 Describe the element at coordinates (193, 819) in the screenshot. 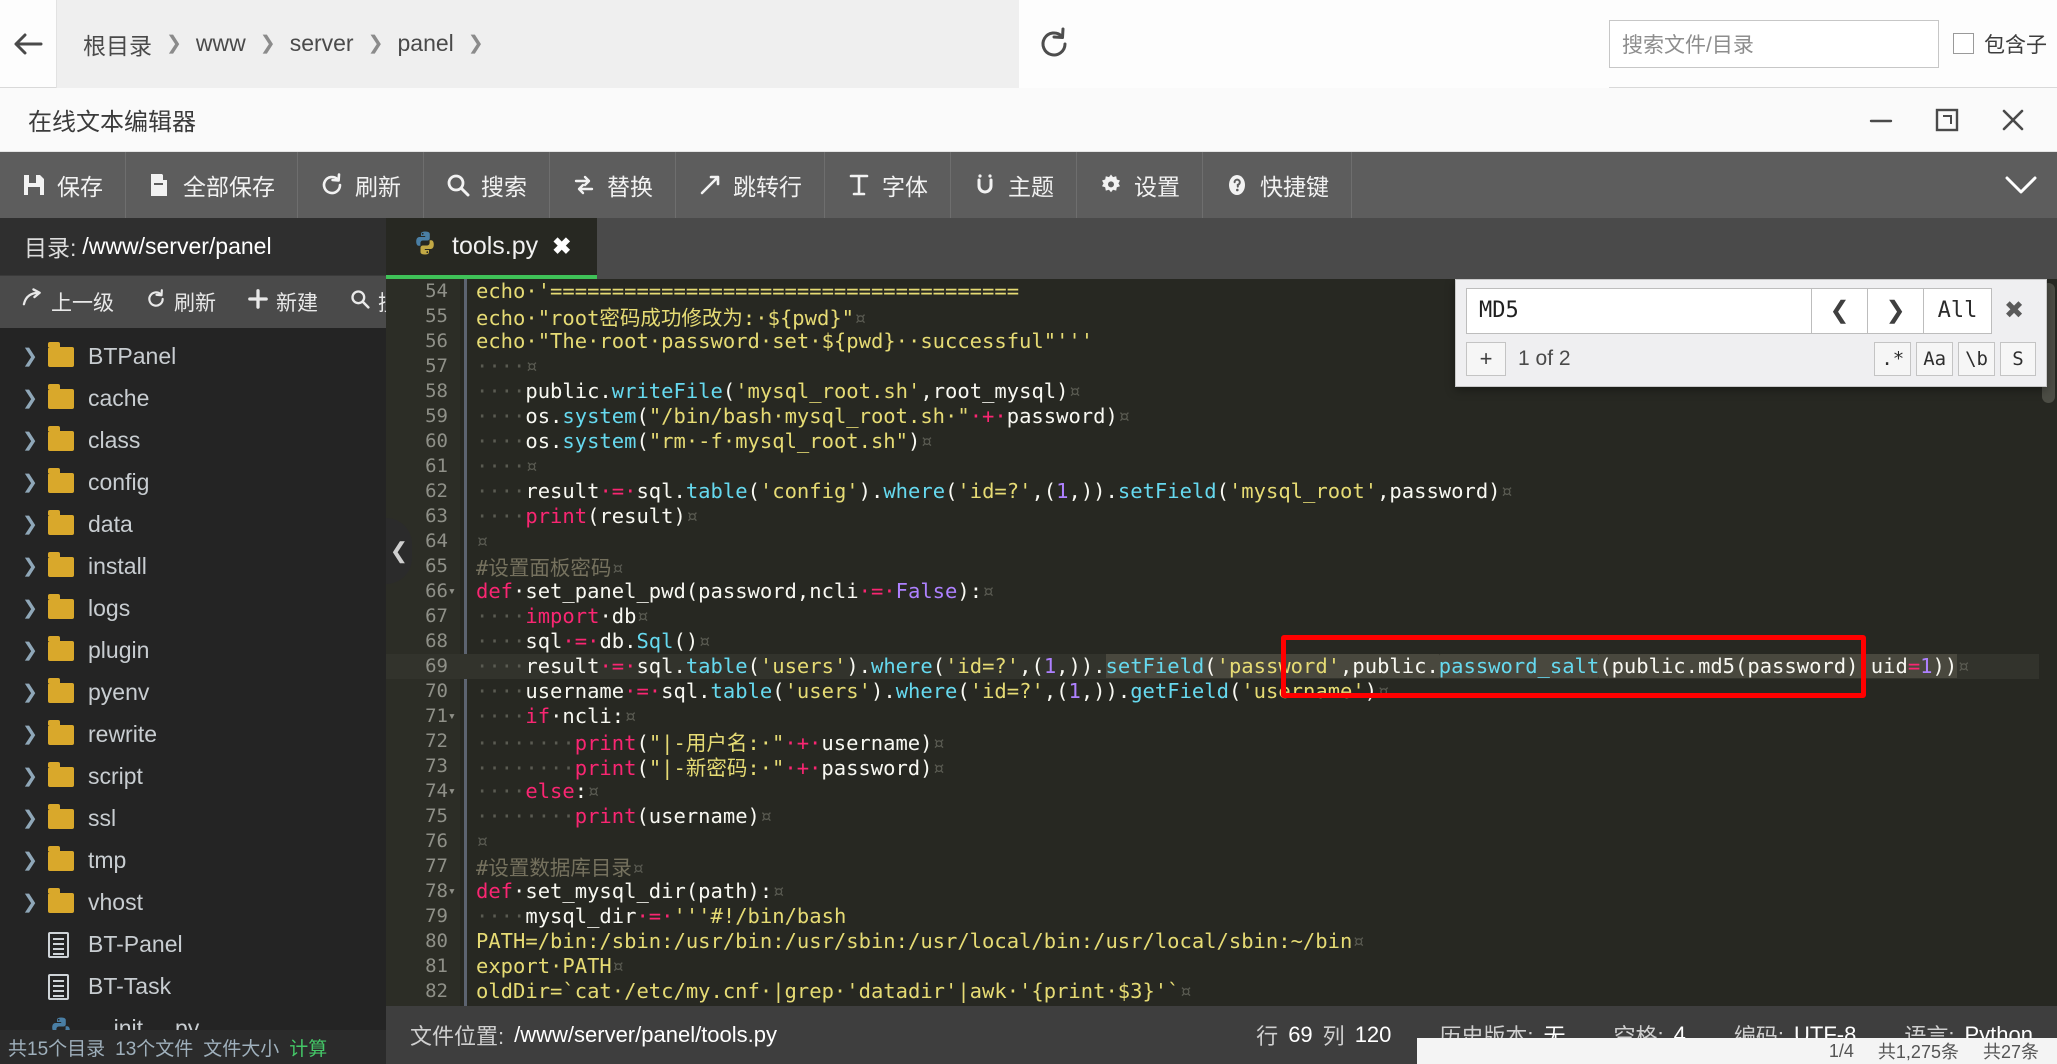

I see `tree-item-ssl: ❯ ssl` at that location.